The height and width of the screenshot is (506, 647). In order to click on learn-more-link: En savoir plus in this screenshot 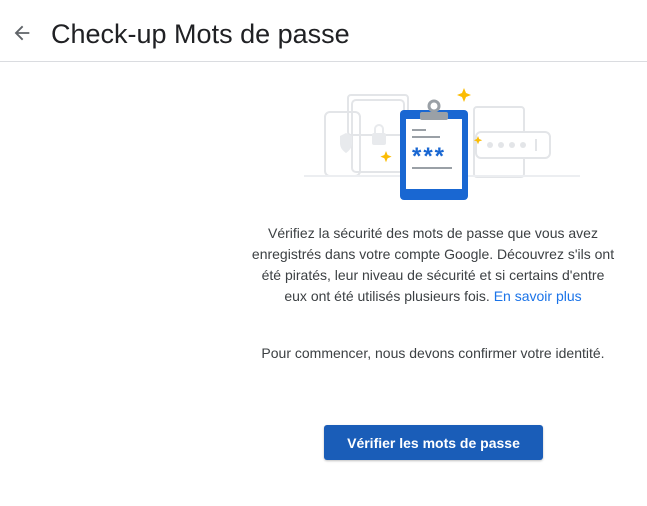, I will do `click(538, 296)`.